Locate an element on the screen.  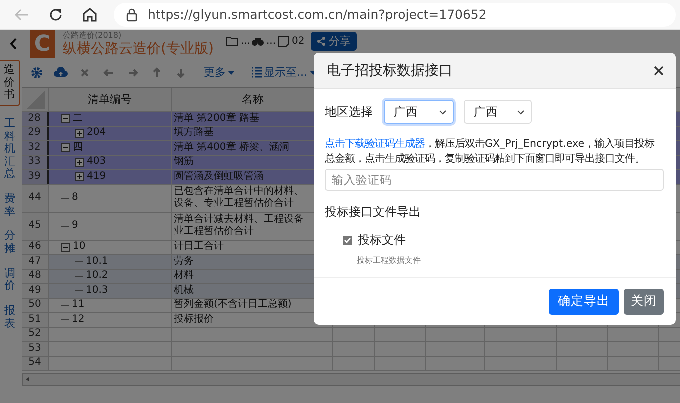
document-icon is located at coordinates (284, 41).